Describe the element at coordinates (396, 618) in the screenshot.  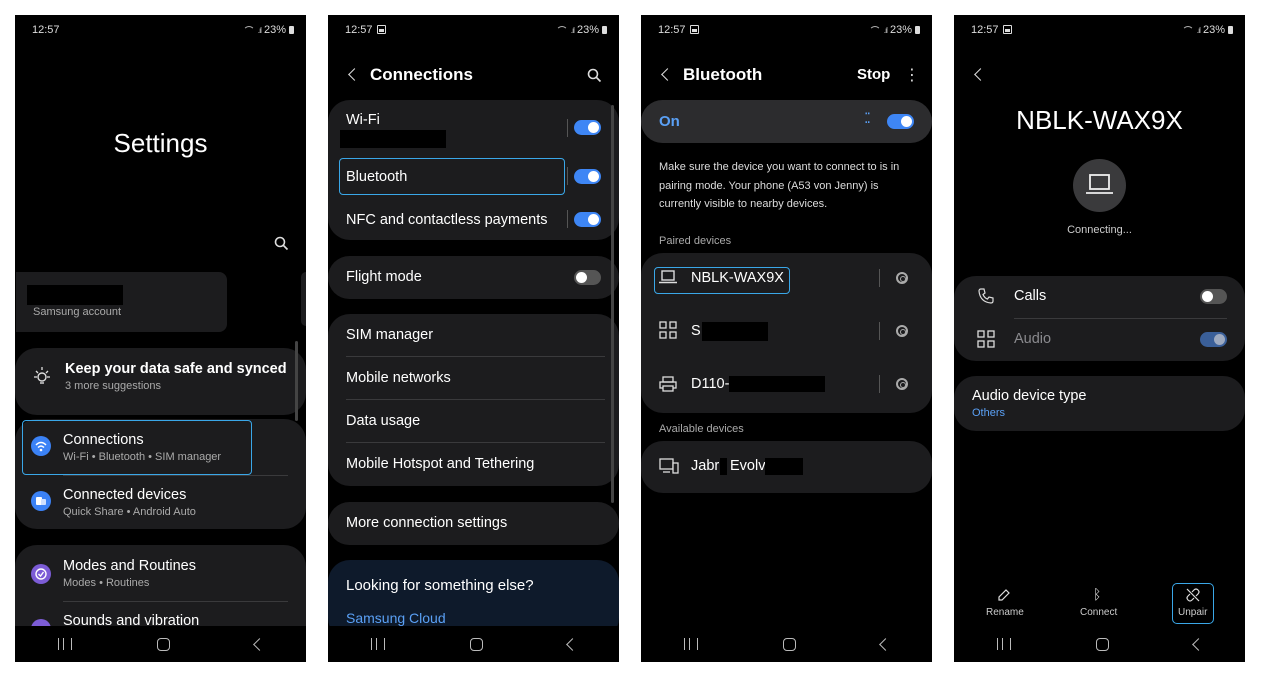
I see `samsung-cloud-link: Samsung Cloud` at that location.